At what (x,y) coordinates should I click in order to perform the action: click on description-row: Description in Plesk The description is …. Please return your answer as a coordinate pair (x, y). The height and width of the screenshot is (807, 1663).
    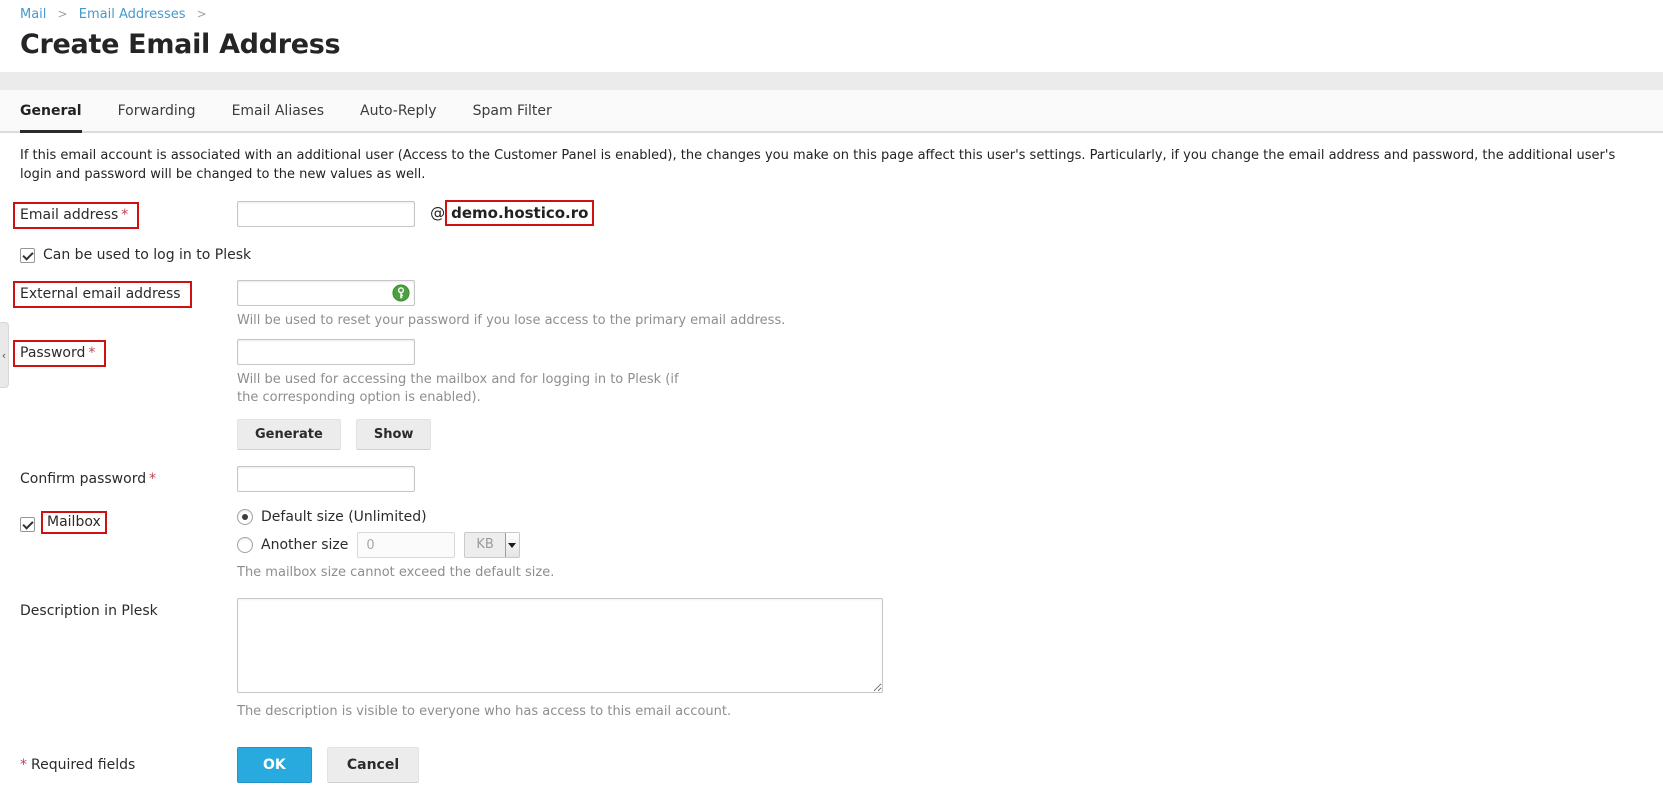
    Looking at the image, I should click on (831, 659).